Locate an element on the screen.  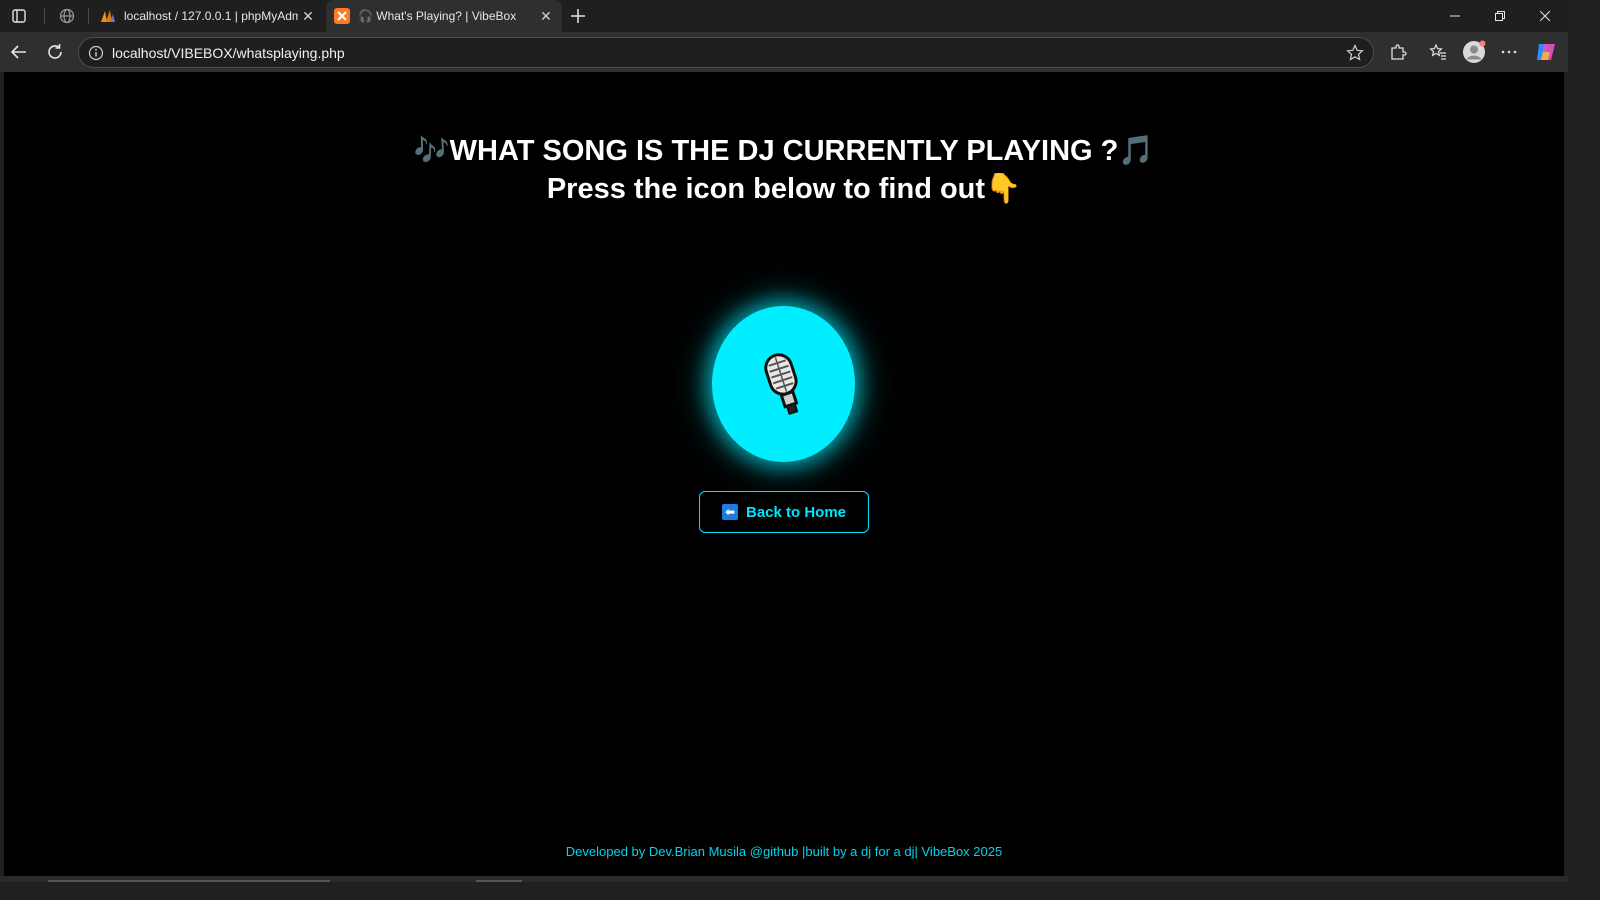
microphone-icon is located at coordinates (780, 384).